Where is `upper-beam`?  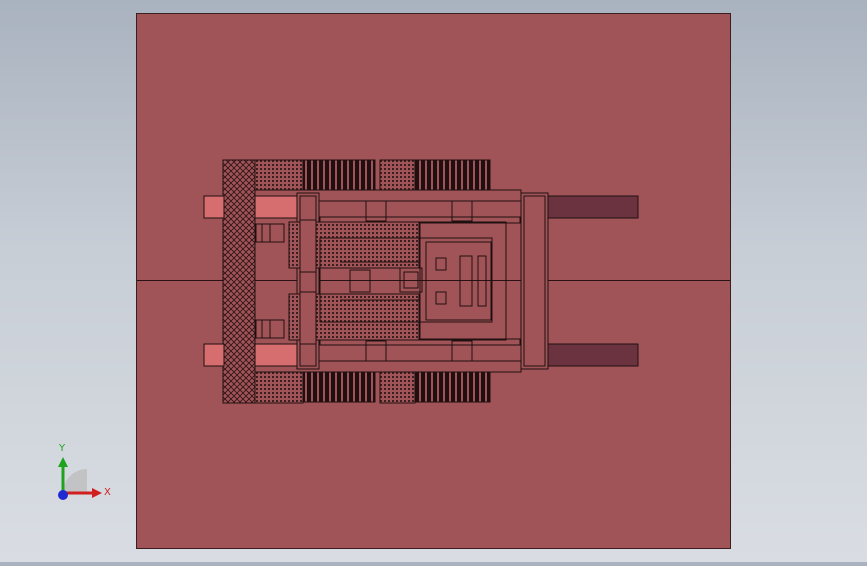 upper-beam is located at coordinates (409, 209).